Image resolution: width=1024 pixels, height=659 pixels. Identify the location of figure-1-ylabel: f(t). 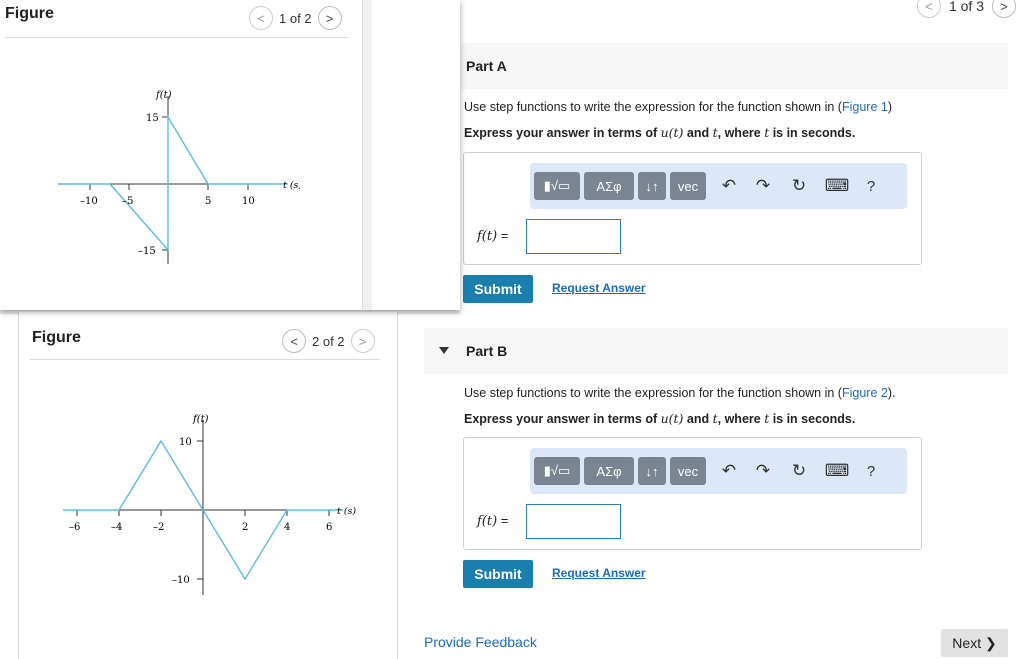
(163, 95).